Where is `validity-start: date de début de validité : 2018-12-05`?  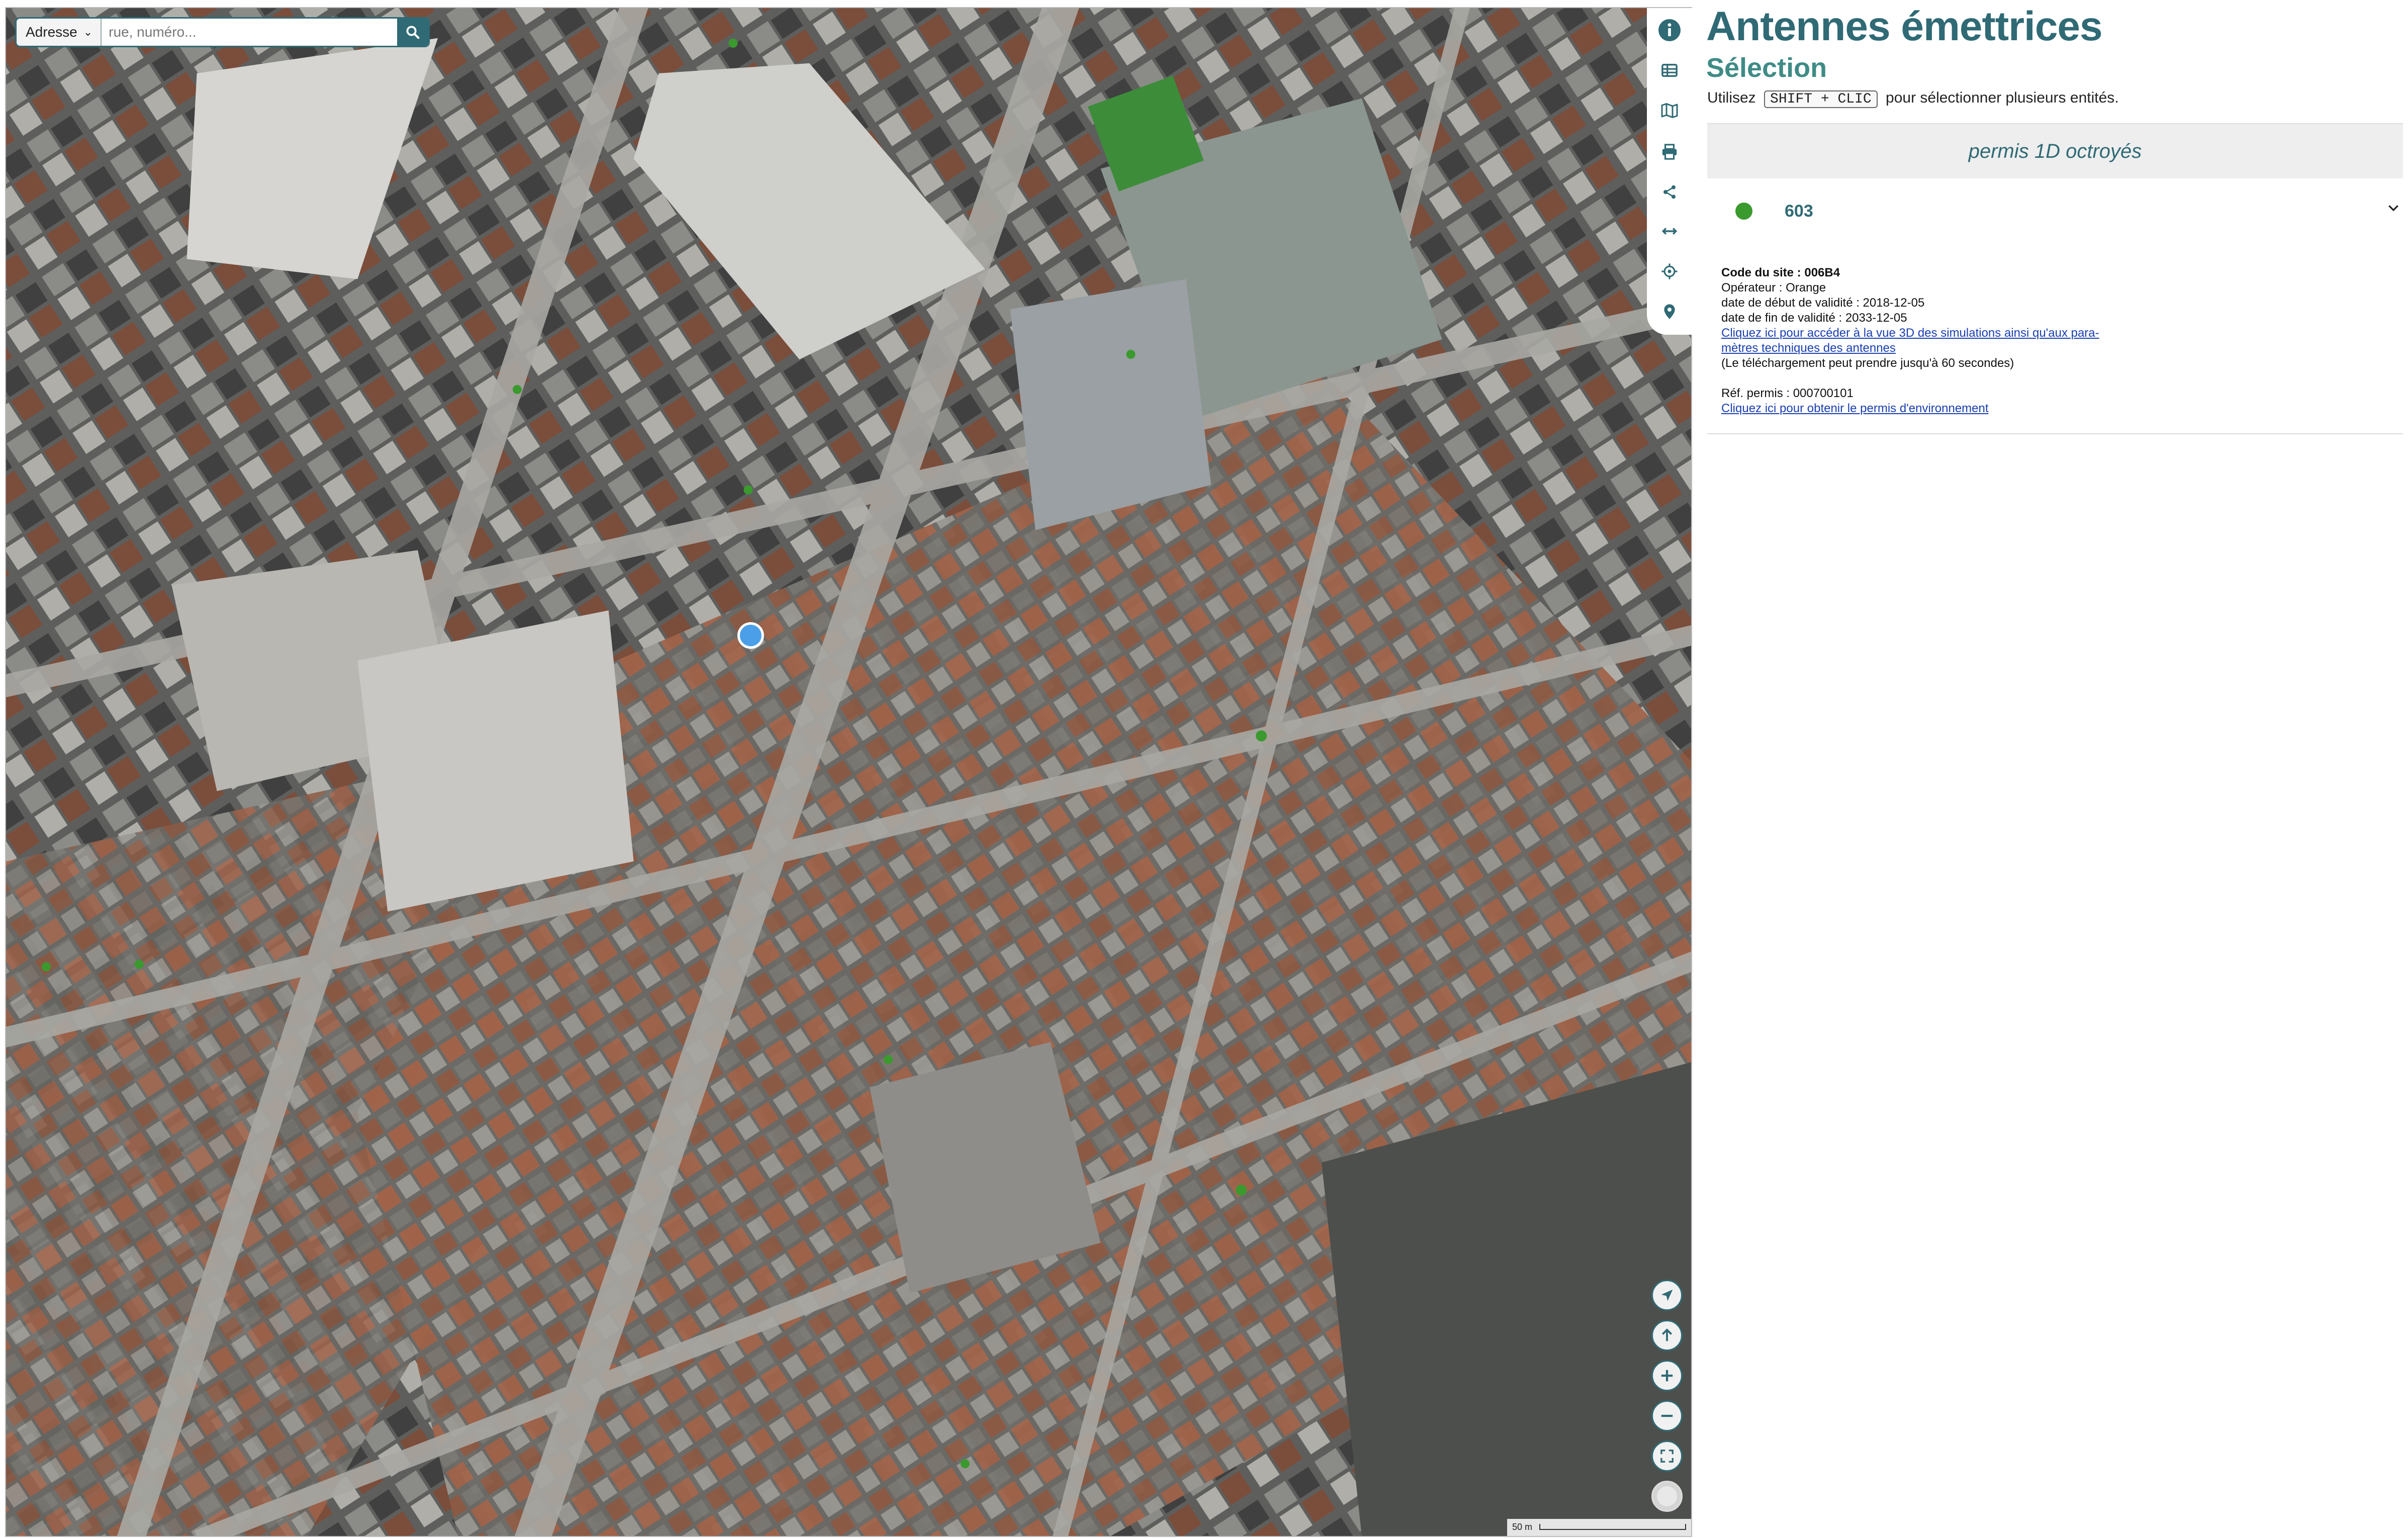
validity-start: date de début de validité : 2018-12-05 is located at coordinates (1823, 303).